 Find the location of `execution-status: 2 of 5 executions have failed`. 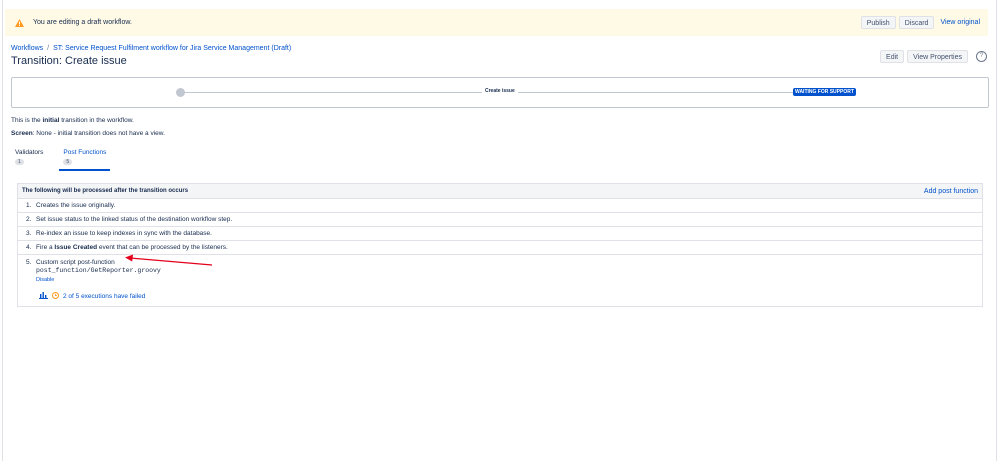

execution-status: 2 of 5 executions have failed is located at coordinates (510, 296).